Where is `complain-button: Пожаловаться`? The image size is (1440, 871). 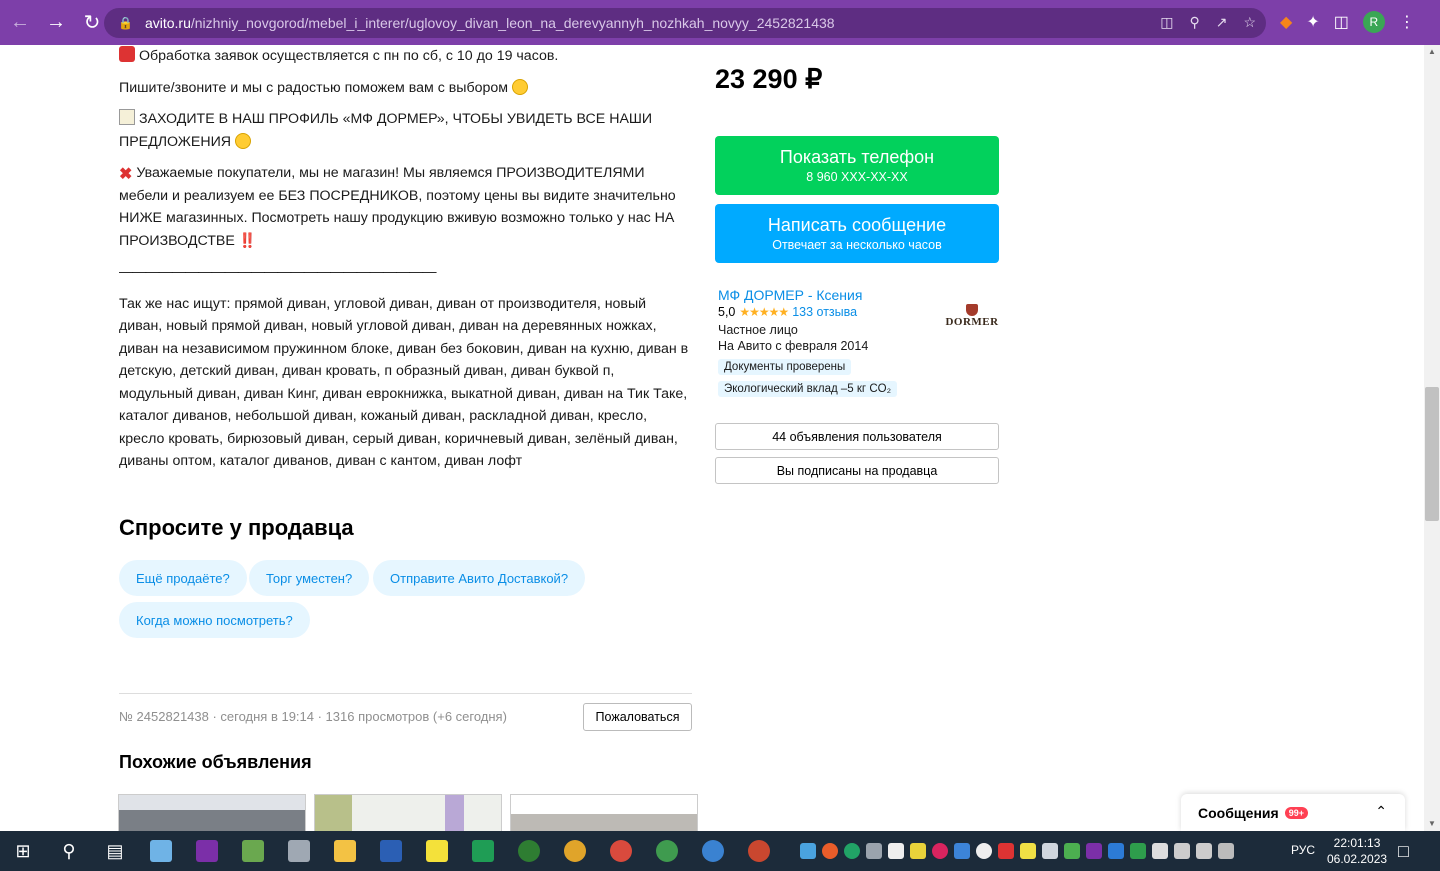 complain-button: Пожаловаться is located at coordinates (637, 717).